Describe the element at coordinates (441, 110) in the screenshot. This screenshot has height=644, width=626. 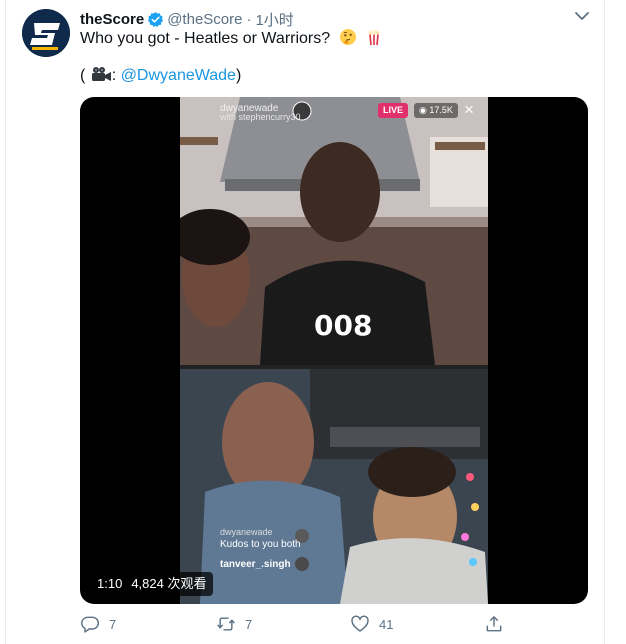
I see `viewer-count-value: 17.5K` at that location.